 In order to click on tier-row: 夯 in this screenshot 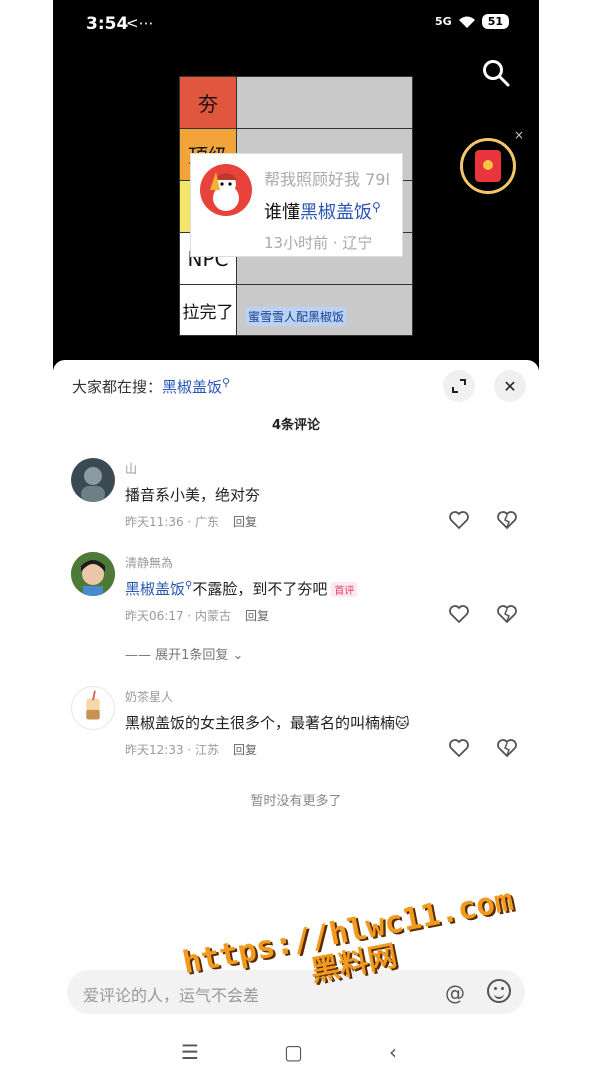, I will do `click(296, 103)`.